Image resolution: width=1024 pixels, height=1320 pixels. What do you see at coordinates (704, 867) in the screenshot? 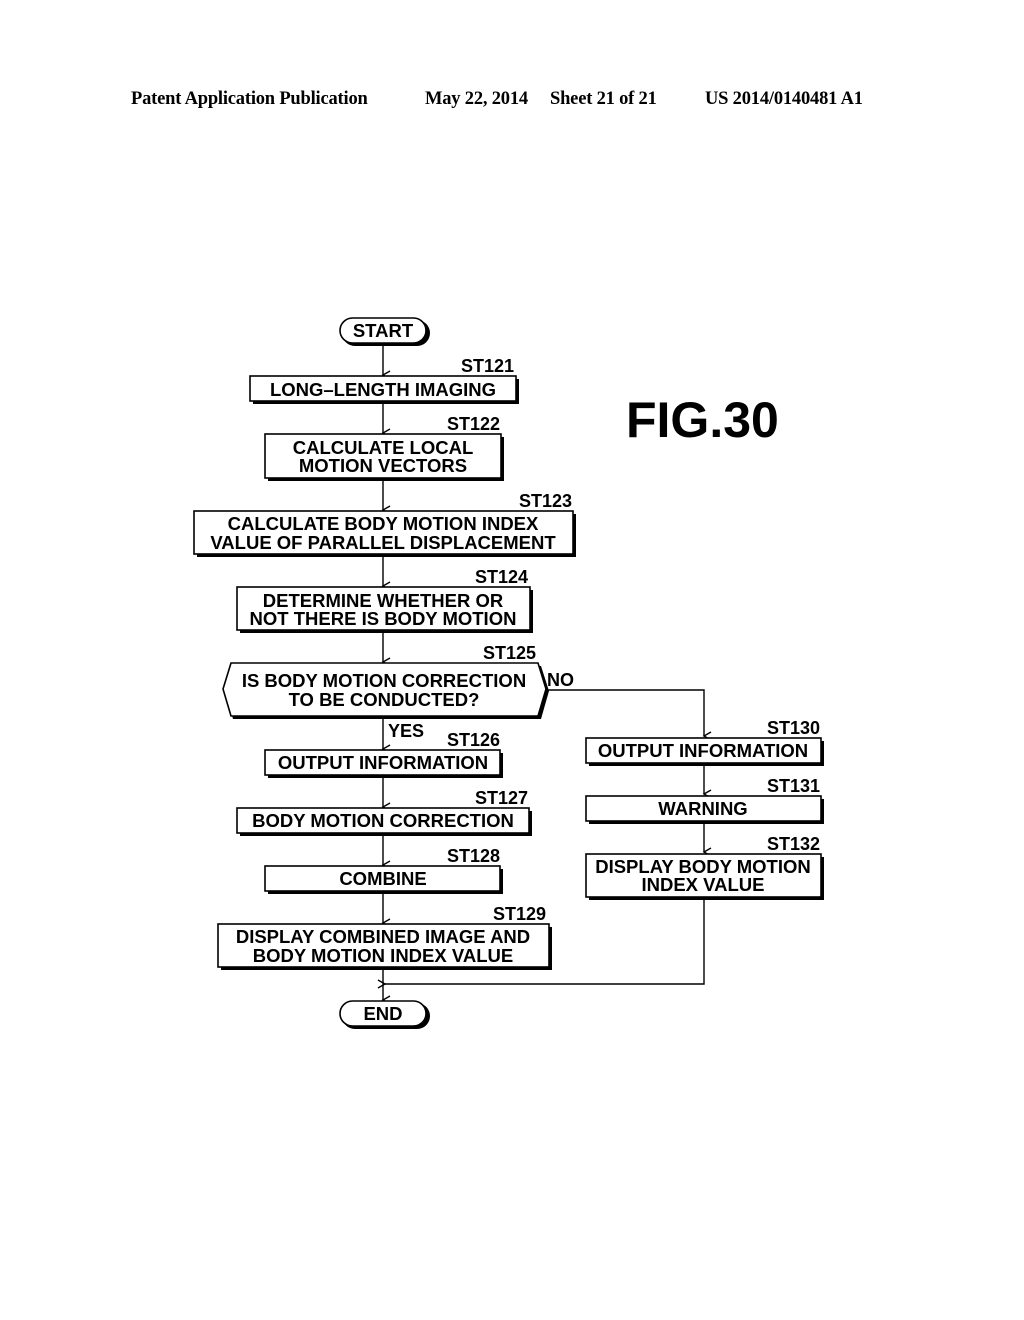
I see `step-st132: DISPLAY BODY MOTION INDEX VALUE ST132` at bounding box center [704, 867].